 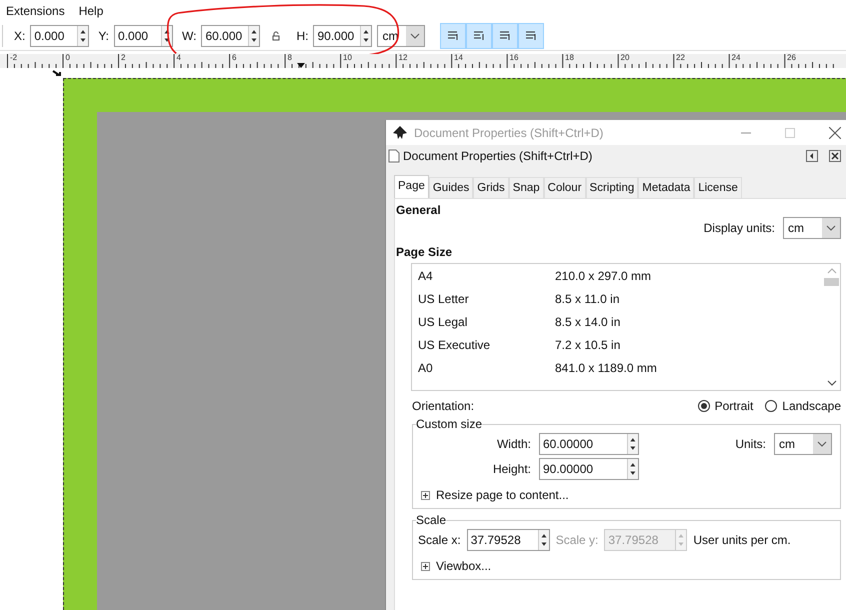 What do you see at coordinates (526, 187) in the screenshot?
I see `tab: Snap` at bounding box center [526, 187].